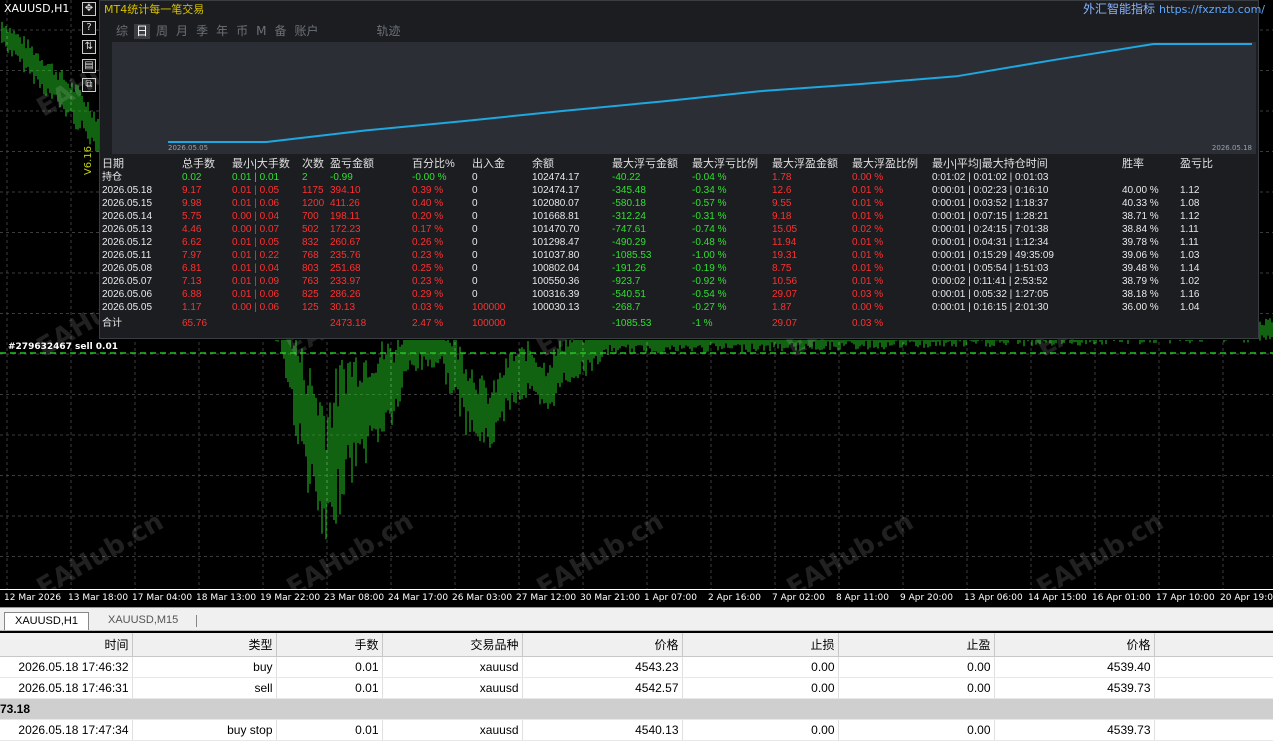 The image size is (1273, 753). I want to click on time-axis-tick: 26 Mar 03:00, so click(482, 598).